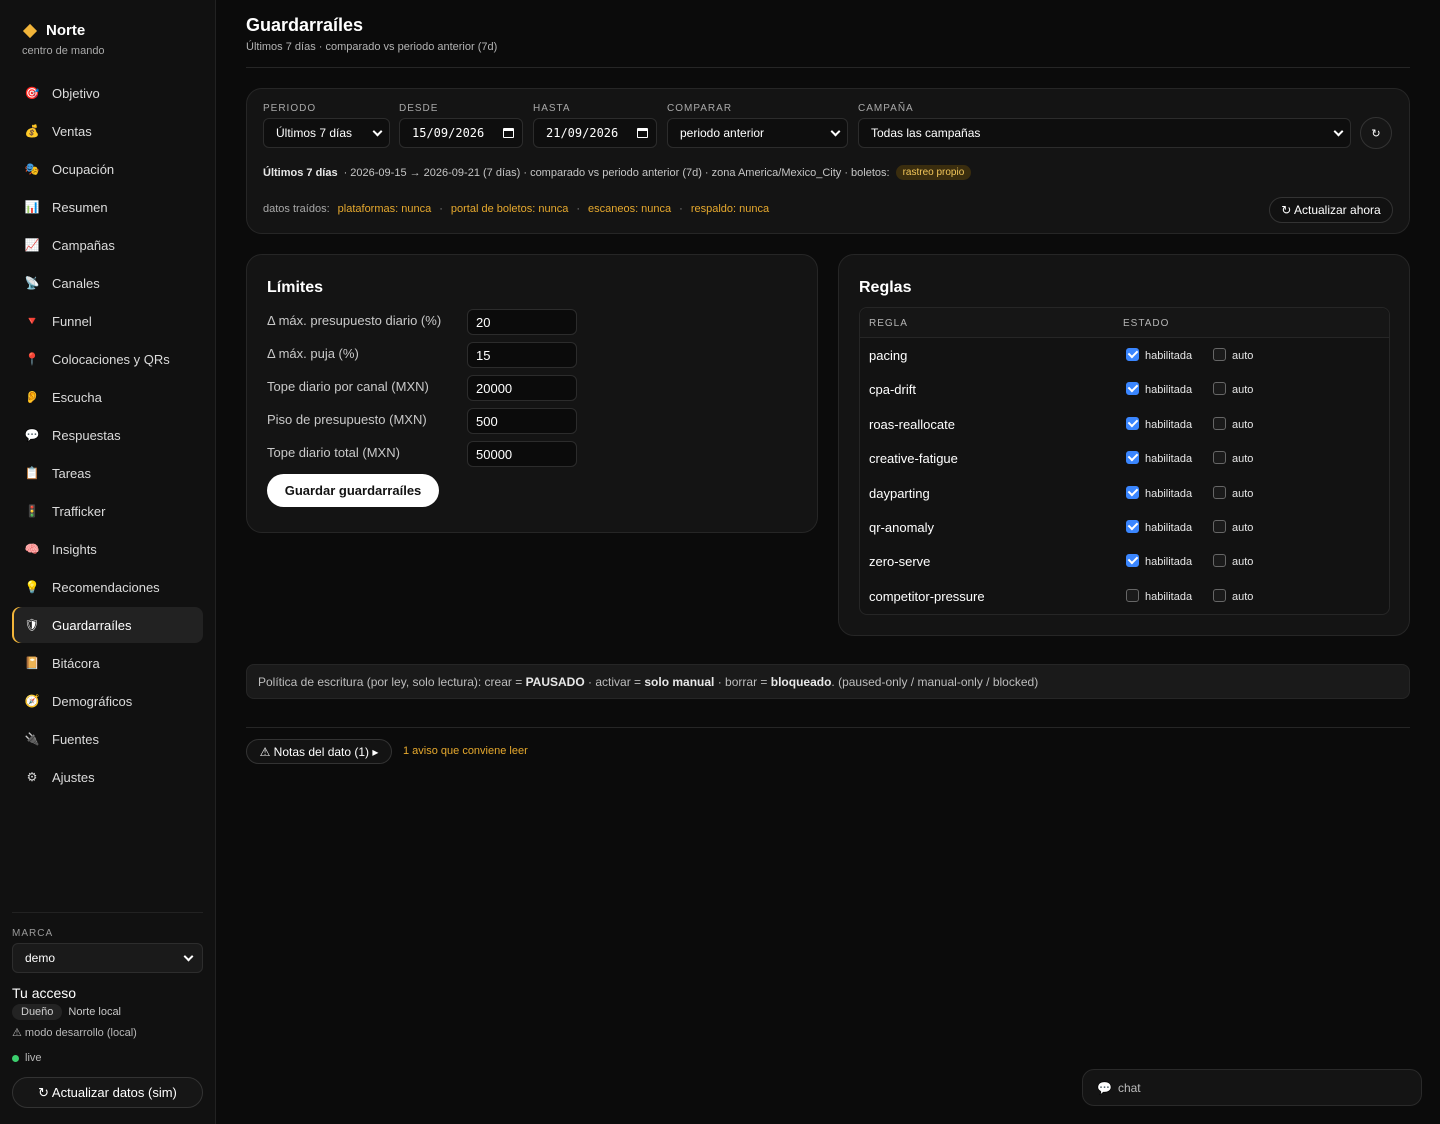 The width and height of the screenshot is (1440, 1124). What do you see at coordinates (1124, 425) in the screenshot?
I see `rule-row: roas-reallocate habilitada auto` at bounding box center [1124, 425].